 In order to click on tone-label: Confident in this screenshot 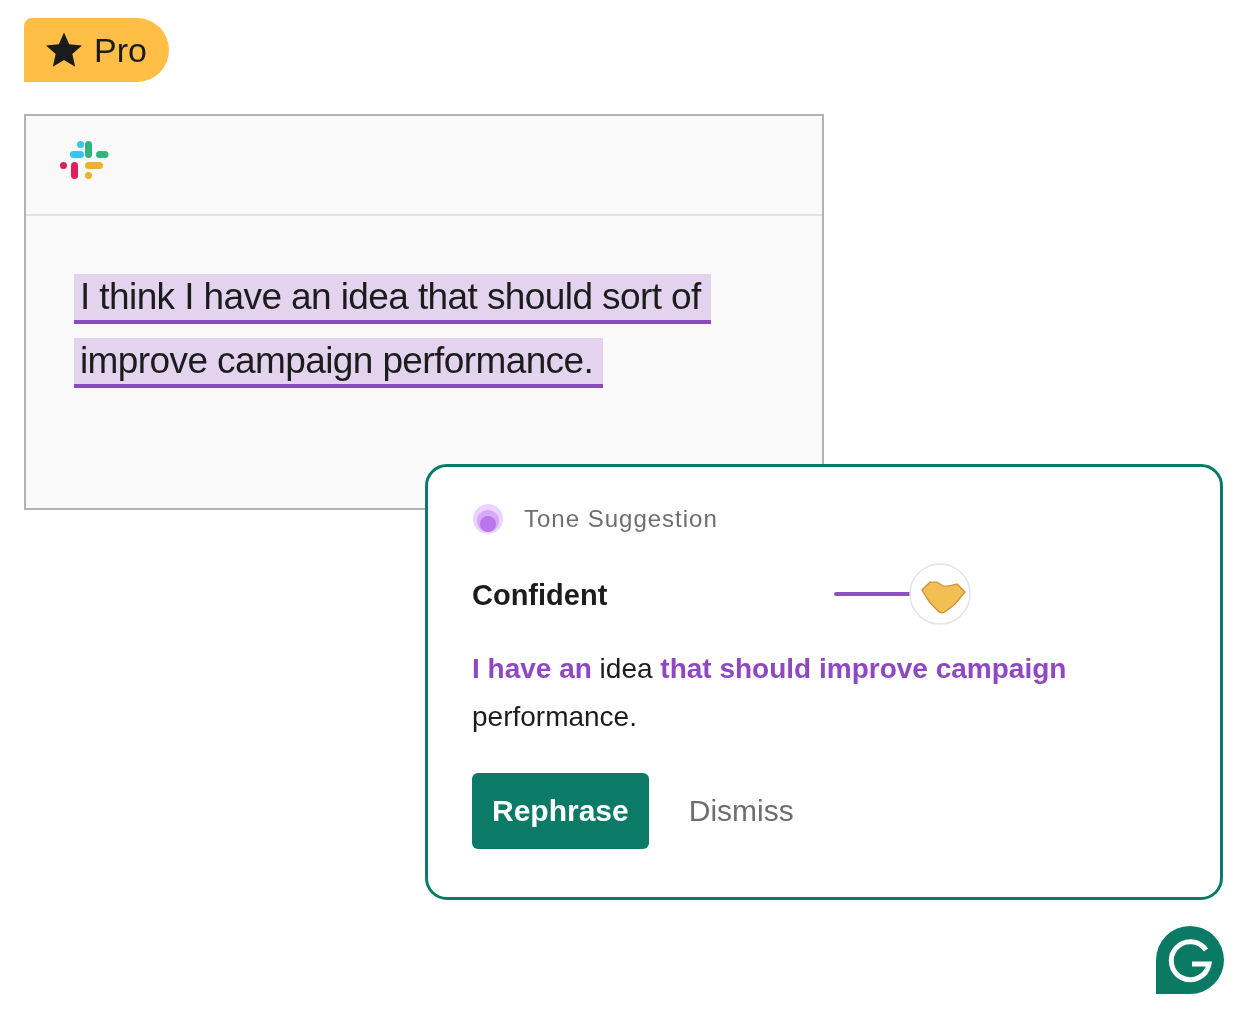, I will do `click(540, 595)`.